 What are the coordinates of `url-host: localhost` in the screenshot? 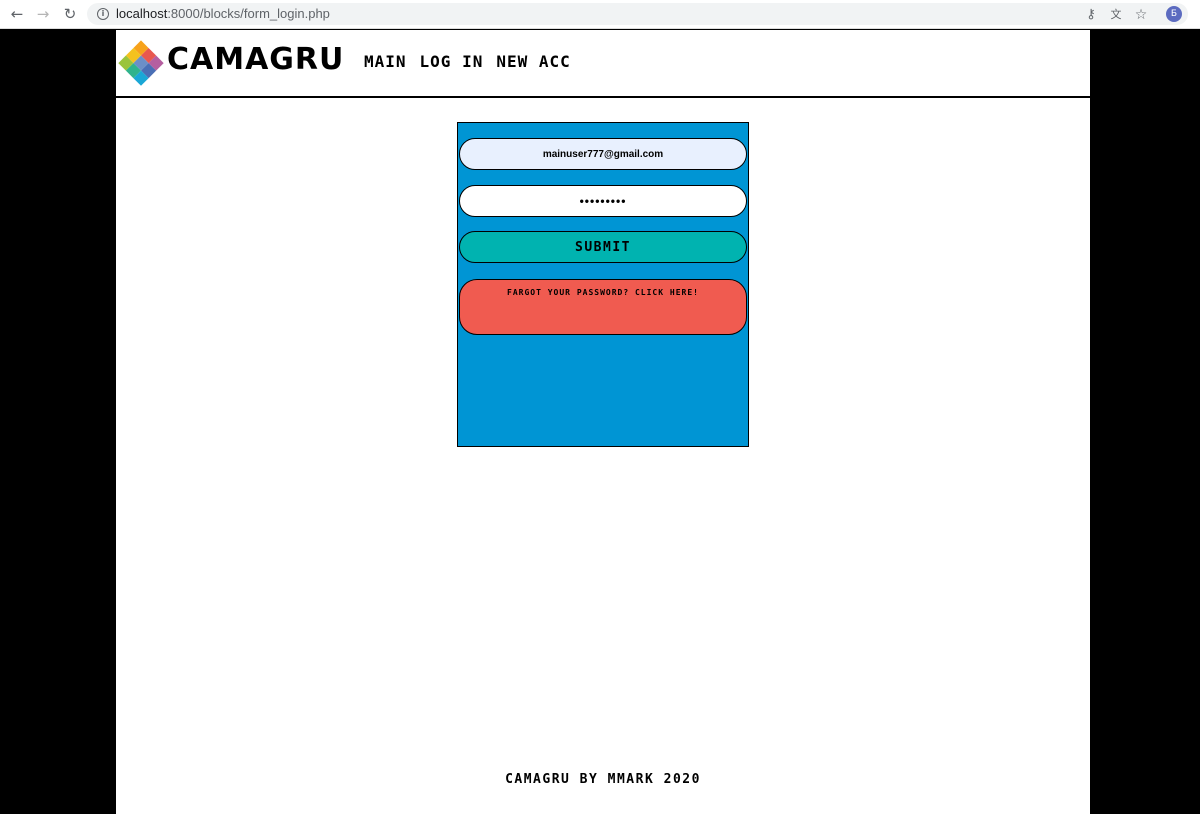 It's located at (142, 13).